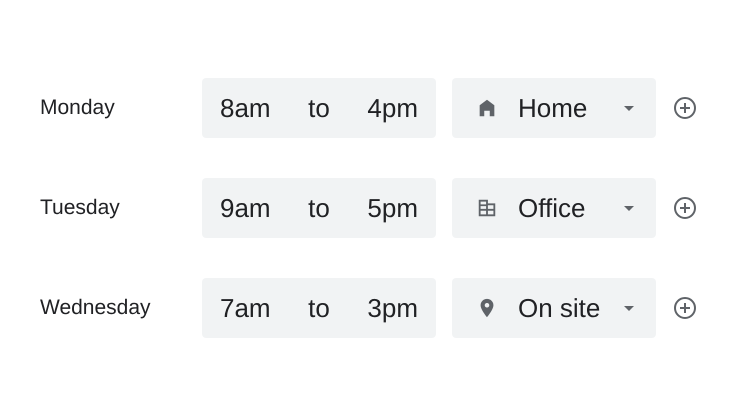 This screenshot has width=740, height=415. What do you see at coordinates (392, 108) in the screenshot?
I see `end-time-button: 4pm` at bounding box center [392, 108].